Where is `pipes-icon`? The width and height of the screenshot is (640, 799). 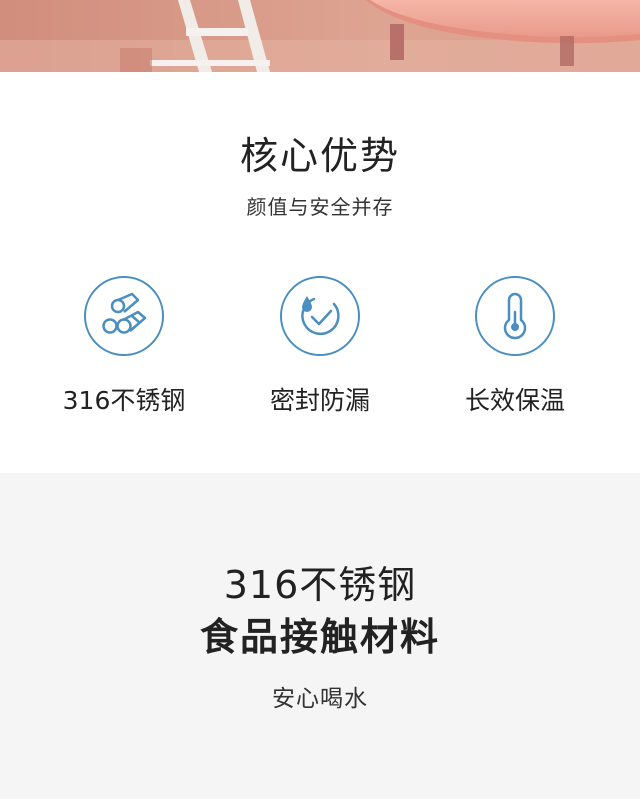 pipes-icon is located at coordinates (124, 313).